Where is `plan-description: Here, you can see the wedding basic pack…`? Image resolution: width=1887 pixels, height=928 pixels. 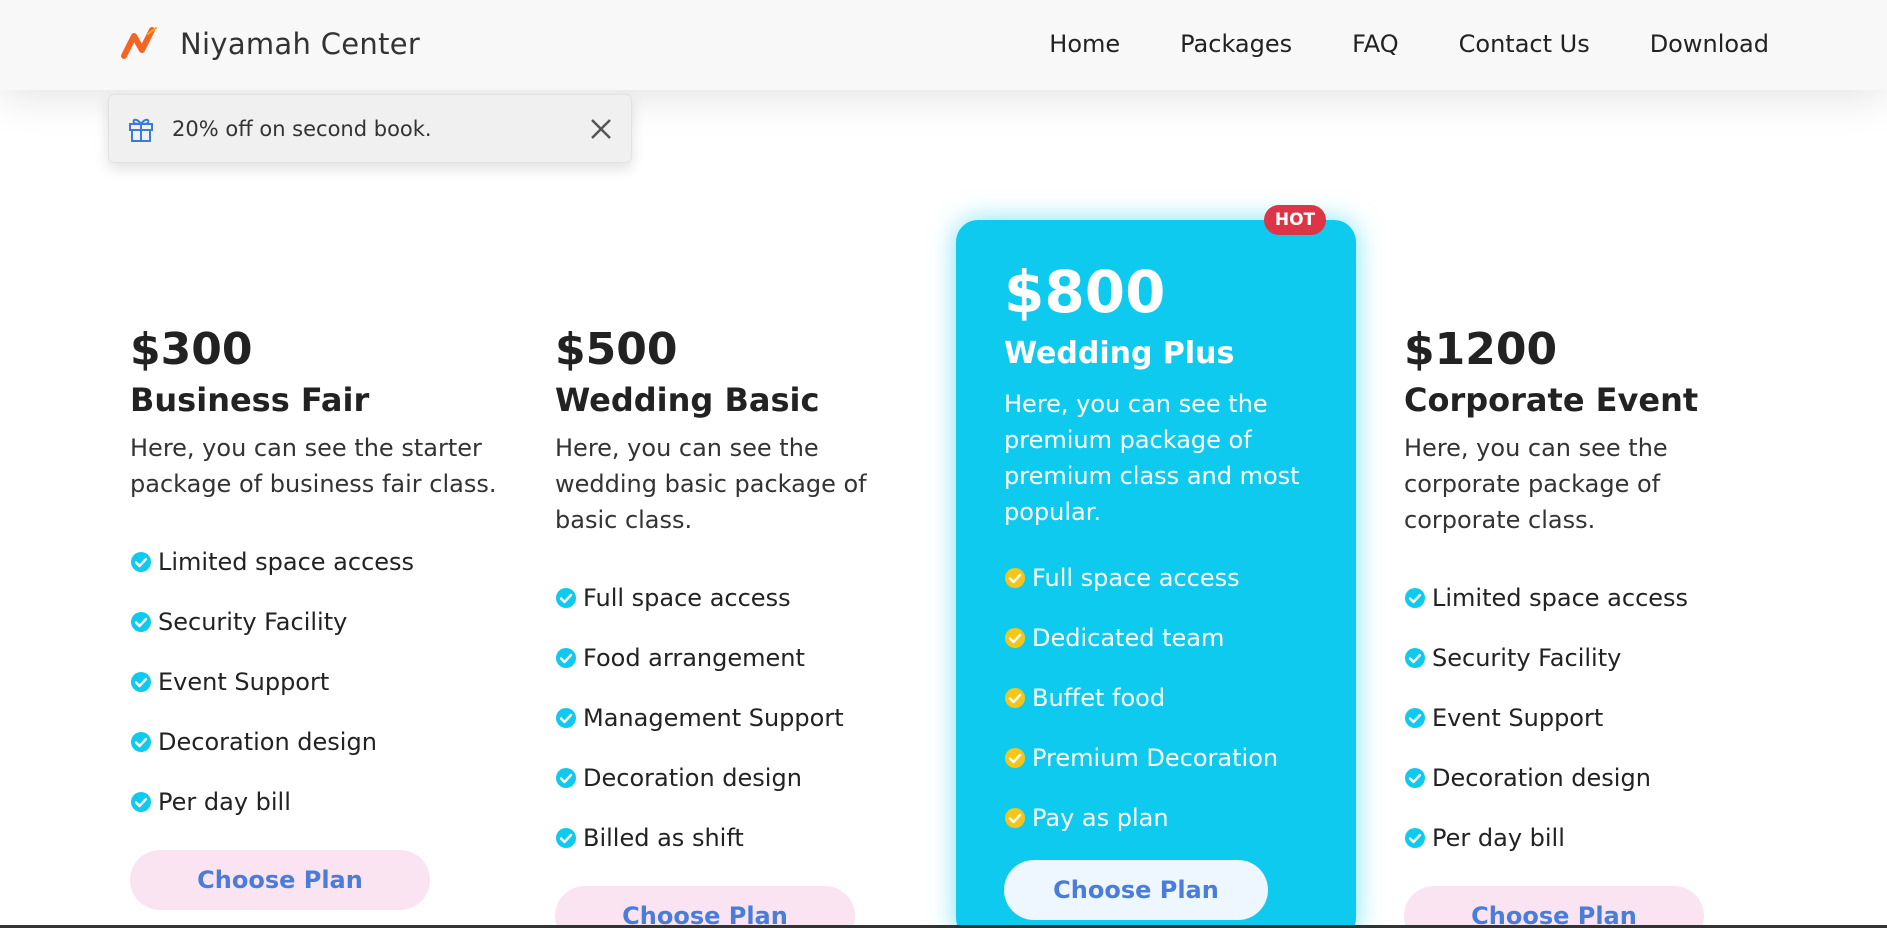 plan-description: Here, you can see the wedding basic pack… is located at coordinates (711, 484).